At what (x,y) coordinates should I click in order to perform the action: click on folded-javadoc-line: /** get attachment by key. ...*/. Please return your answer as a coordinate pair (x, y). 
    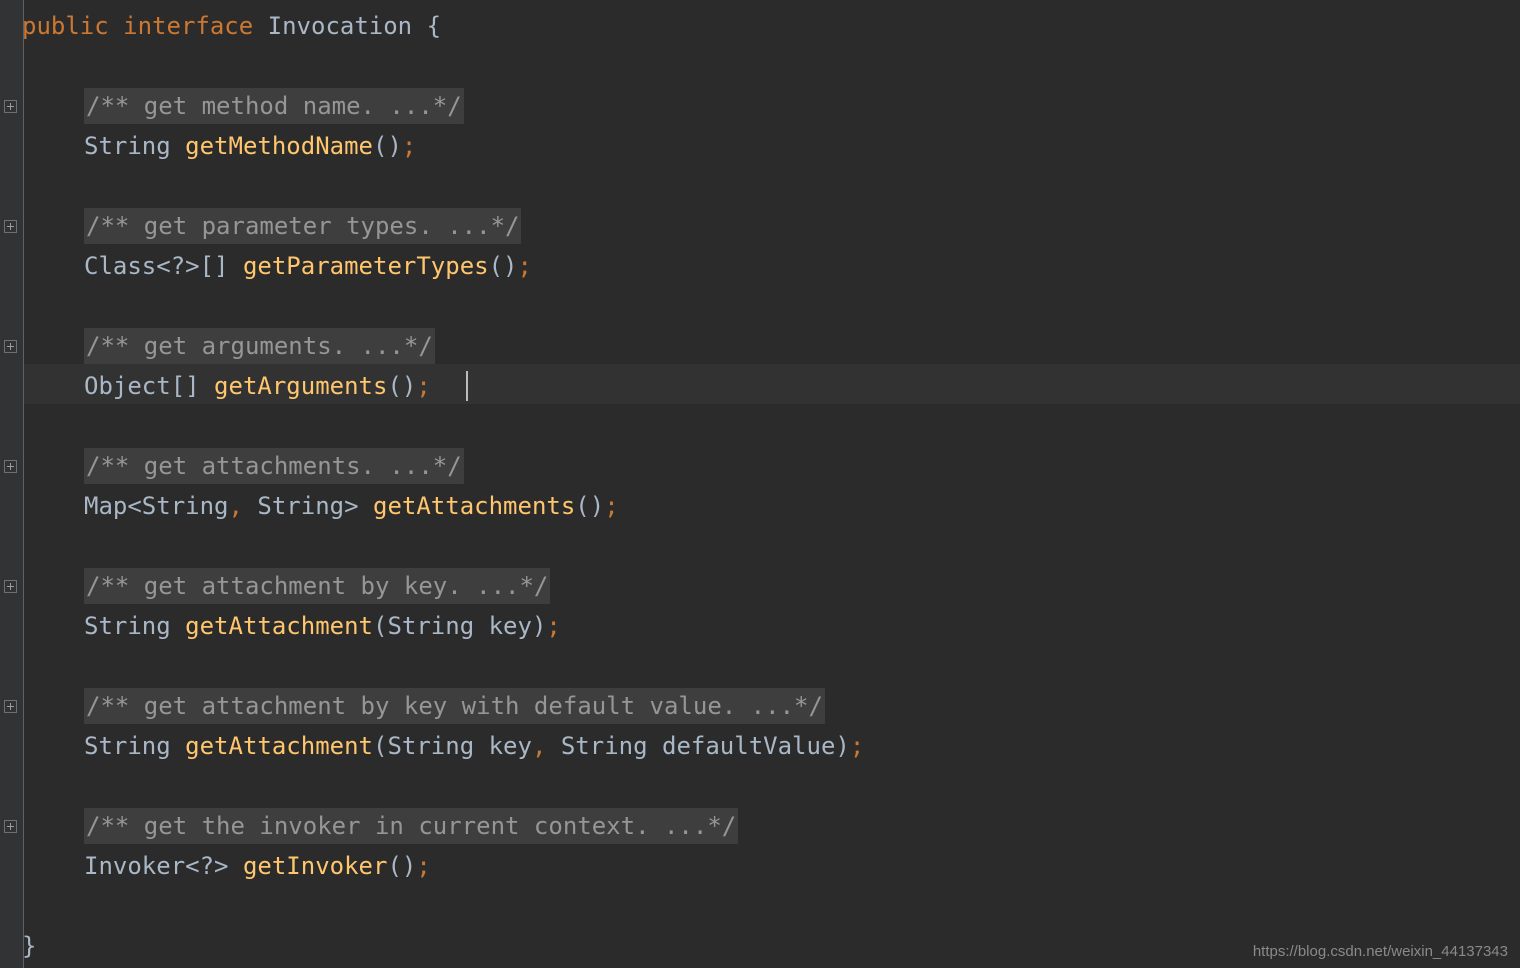
    Looking at the image, I should click on (317, 586).